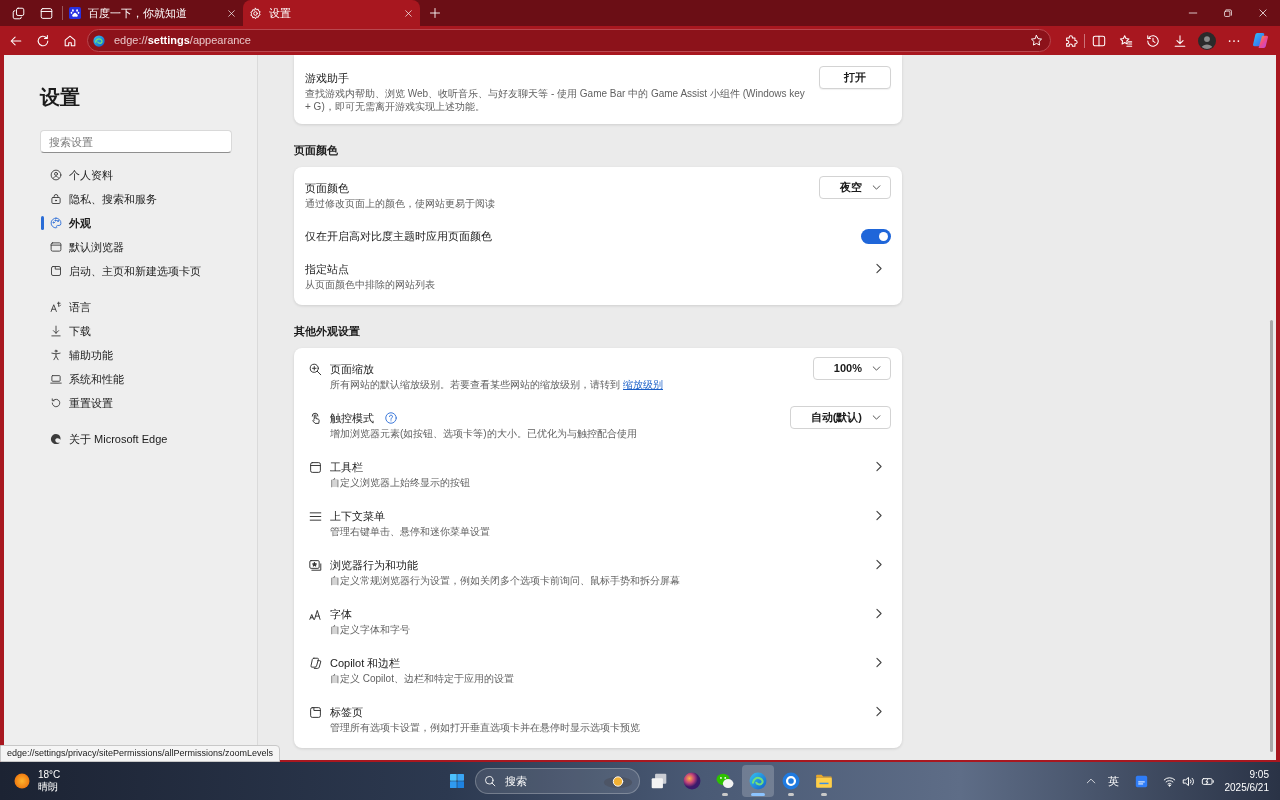 Image resolution: width=1280 pixels, height=800 pixels. What do you see at coordinates (315, 663) in the screenshot?
I see `copilot-outline-icon` at bounding box center [315, 663].